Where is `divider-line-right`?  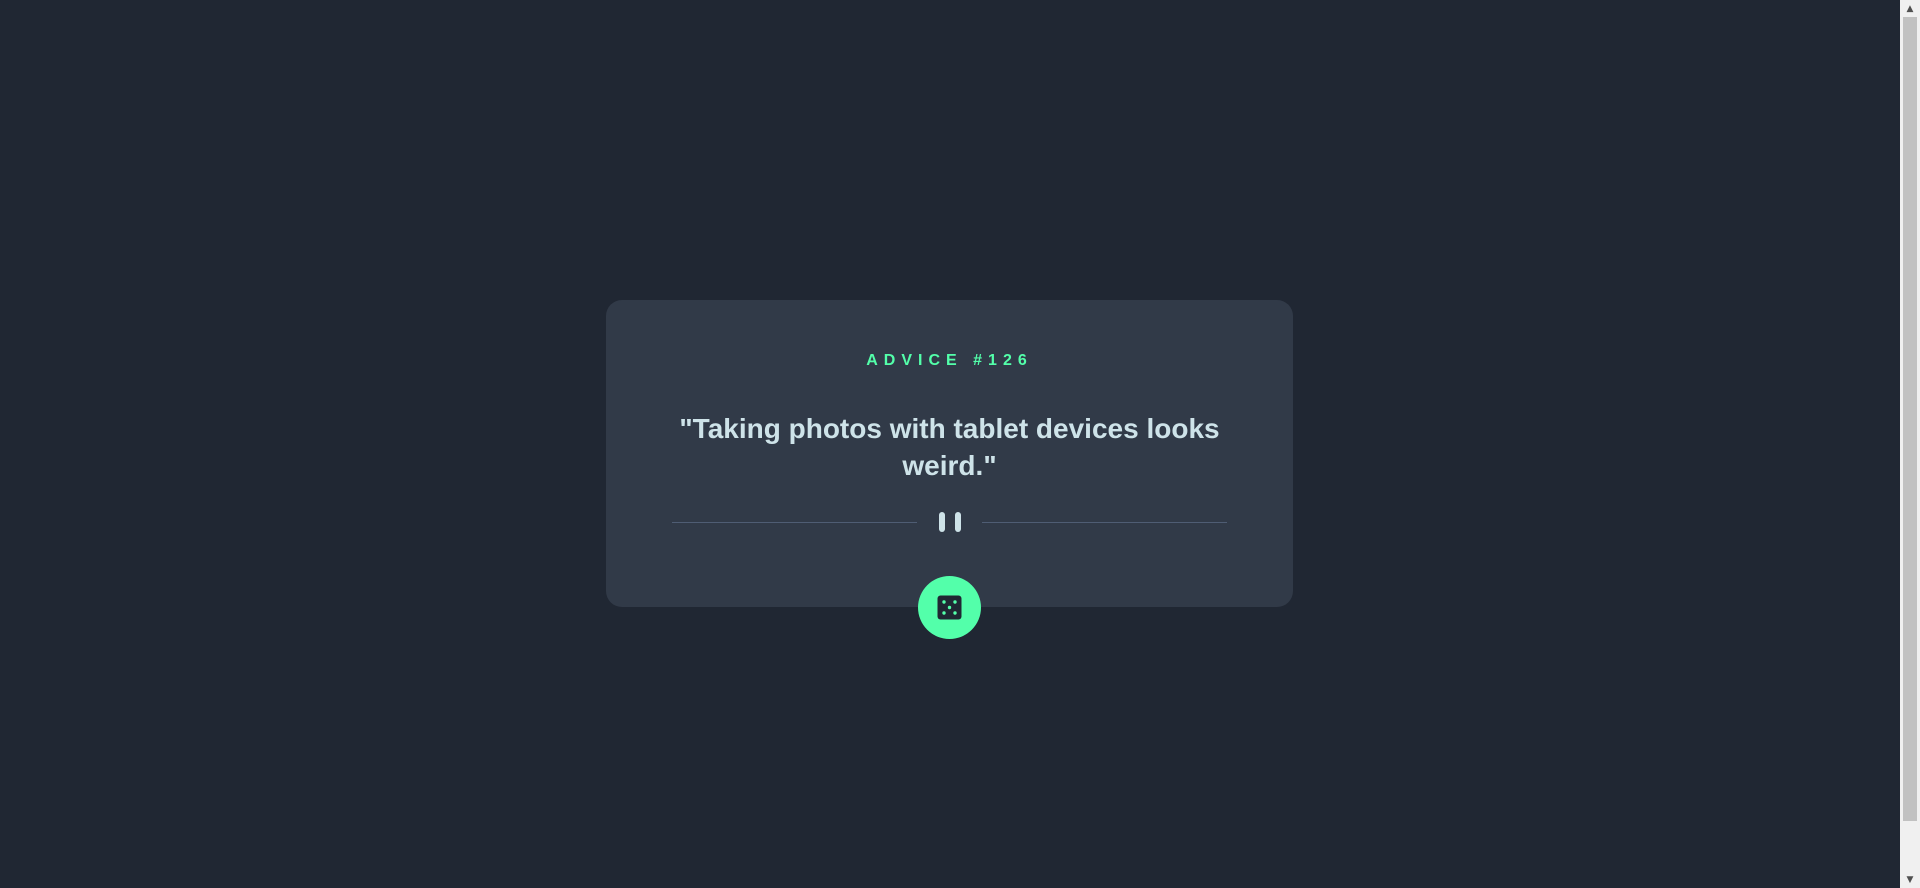
divider-line-right is located at coordinates (1104, 522).